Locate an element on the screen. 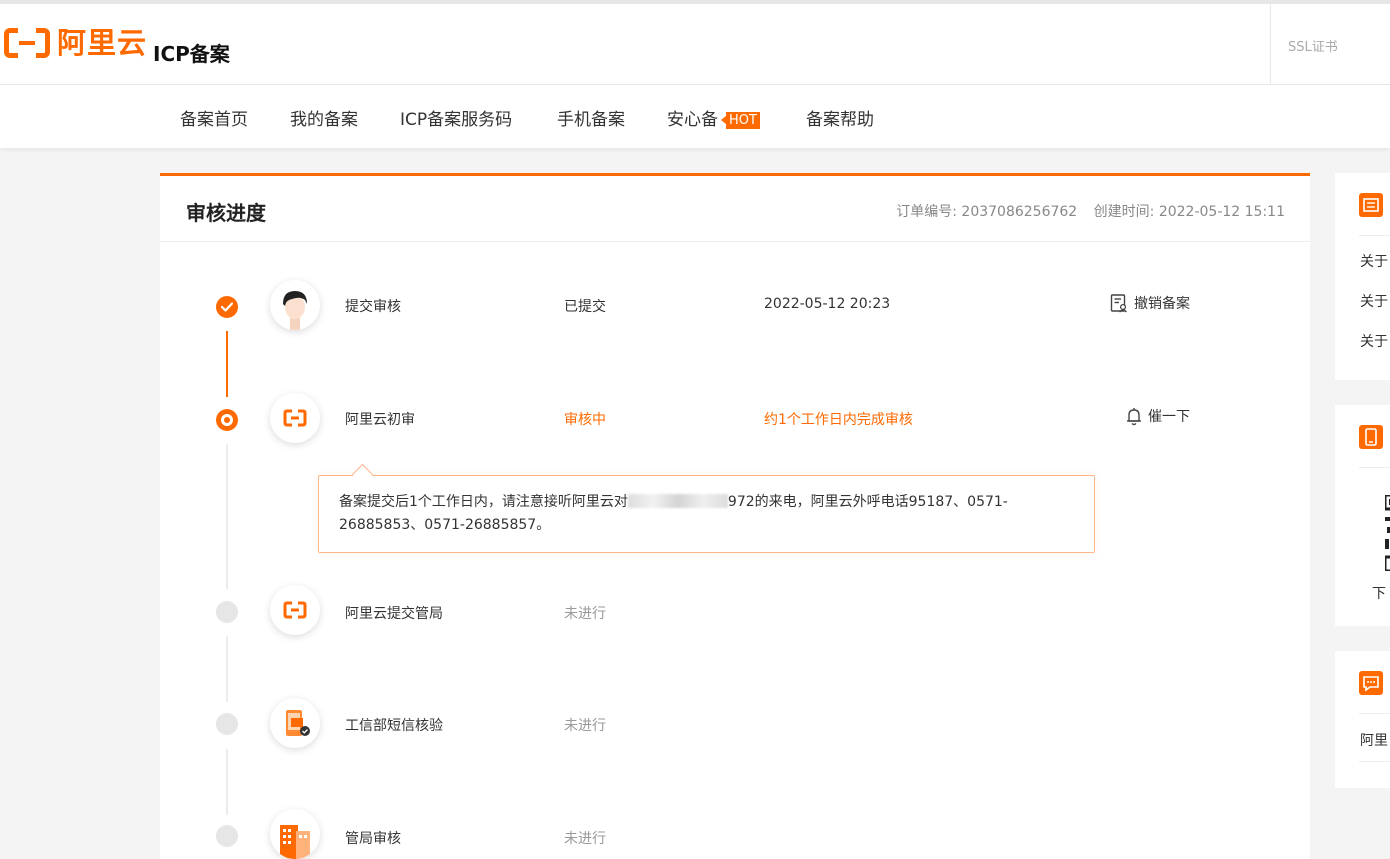 Image resolution: width=1390 pixels, height=859 pixels. step-name: 工信部短信核验 is located at coordinates (394, 726).